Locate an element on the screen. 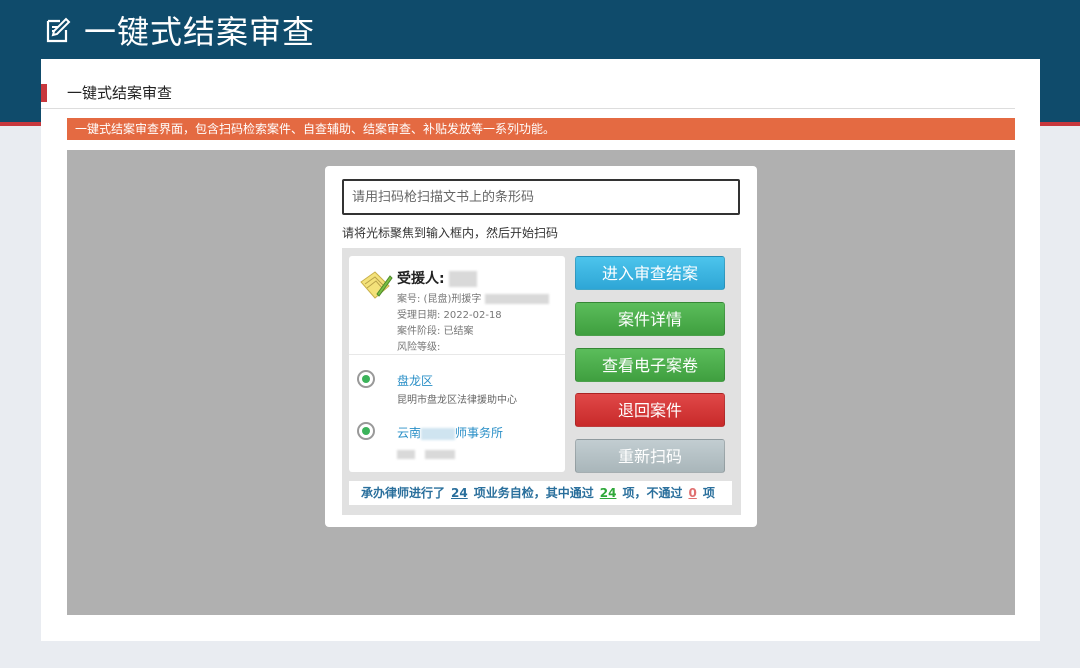 Image resolution: width=1080 pixels, height=668 pixels. summary-failed: 0 is located at coordinates (692, 493).